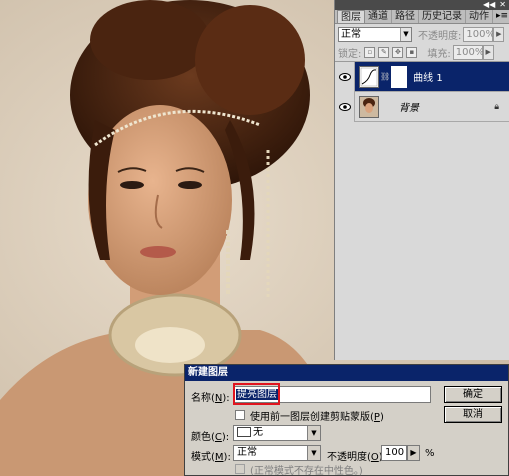  Describe the element at coordinates (394, 453) in the screenshot. I see `opacity-input: 100` at that location.